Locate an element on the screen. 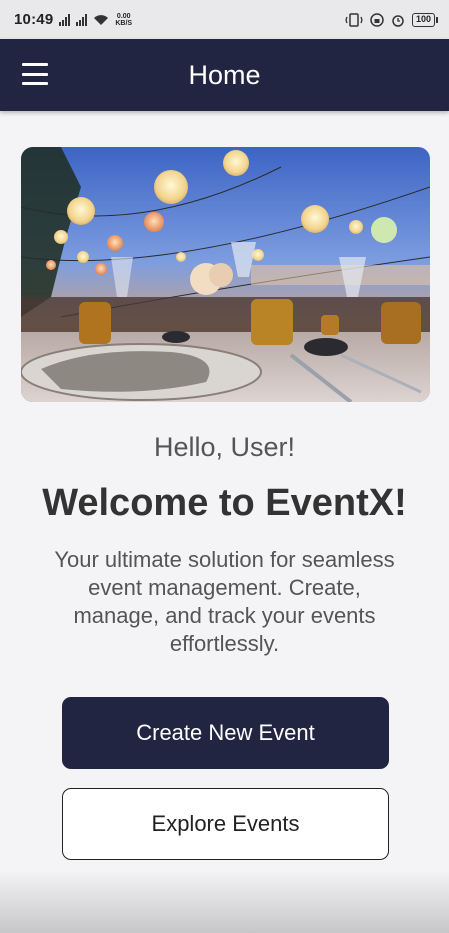 The image size is (449, 933). page-title: Home is located at coordinates (224, 74).